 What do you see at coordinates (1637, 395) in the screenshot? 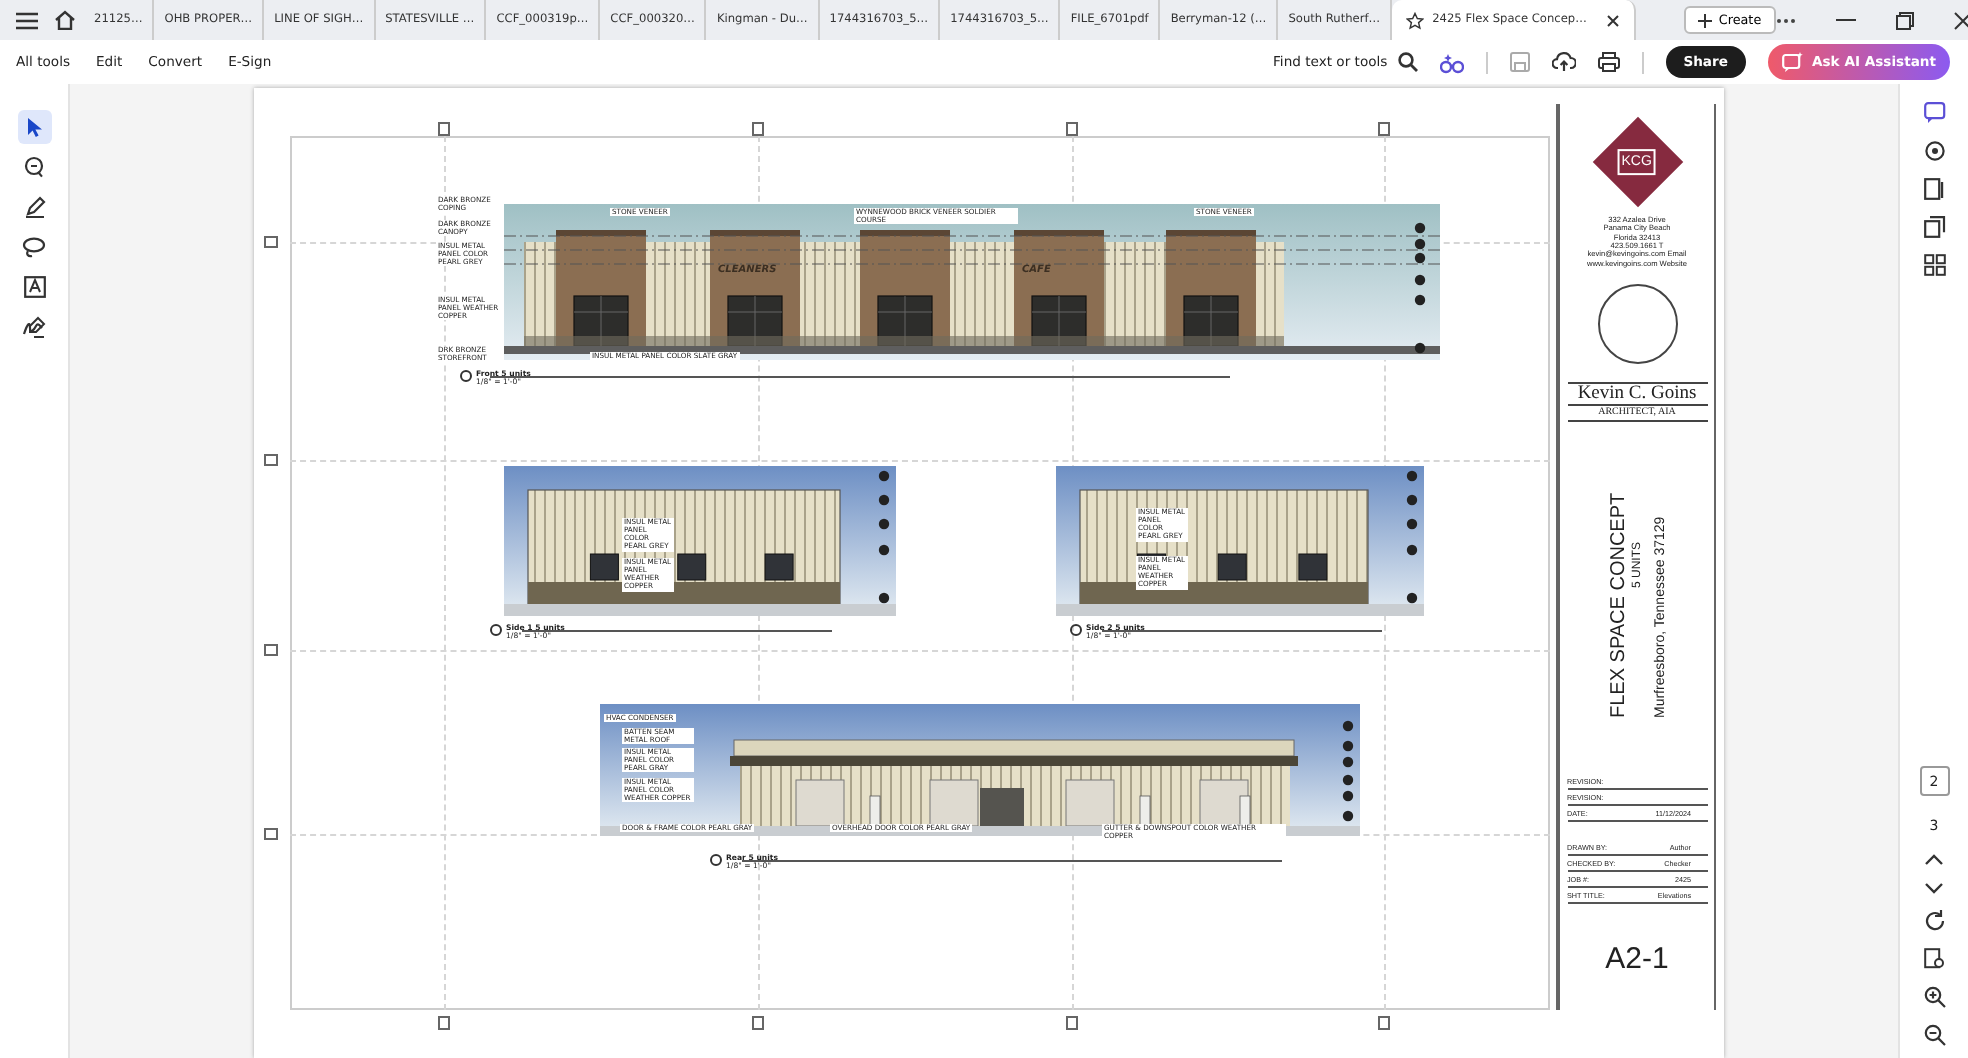
I see `architect-name: Kevin C. Goins` at bounding box center [1637, 395].